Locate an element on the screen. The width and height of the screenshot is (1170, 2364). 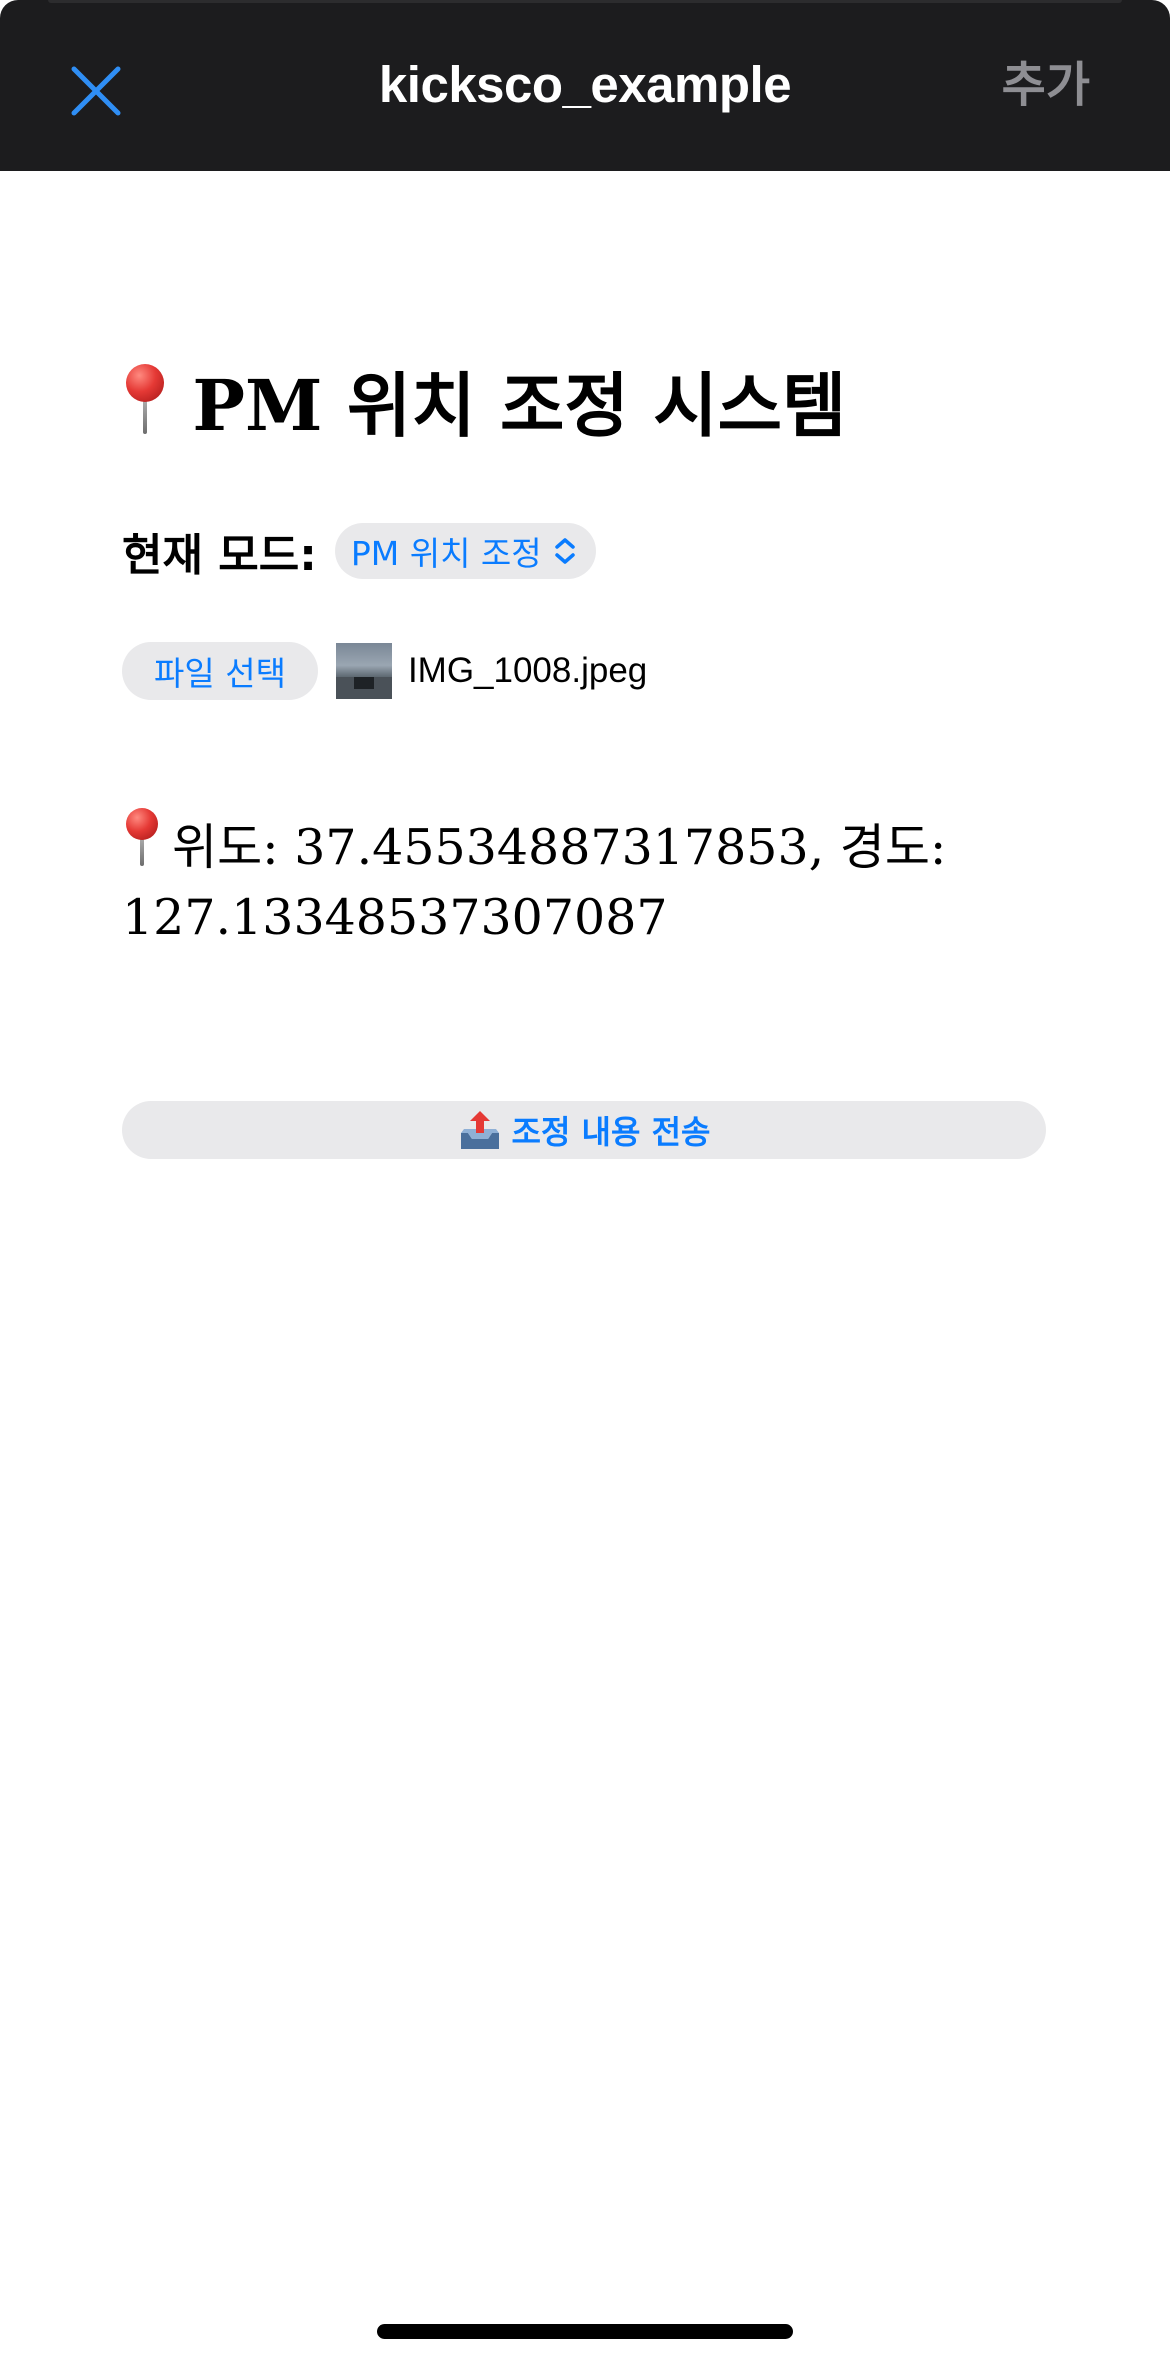
page-title: PM 위치 조정 시스템 is located at coordinates (484, 406).